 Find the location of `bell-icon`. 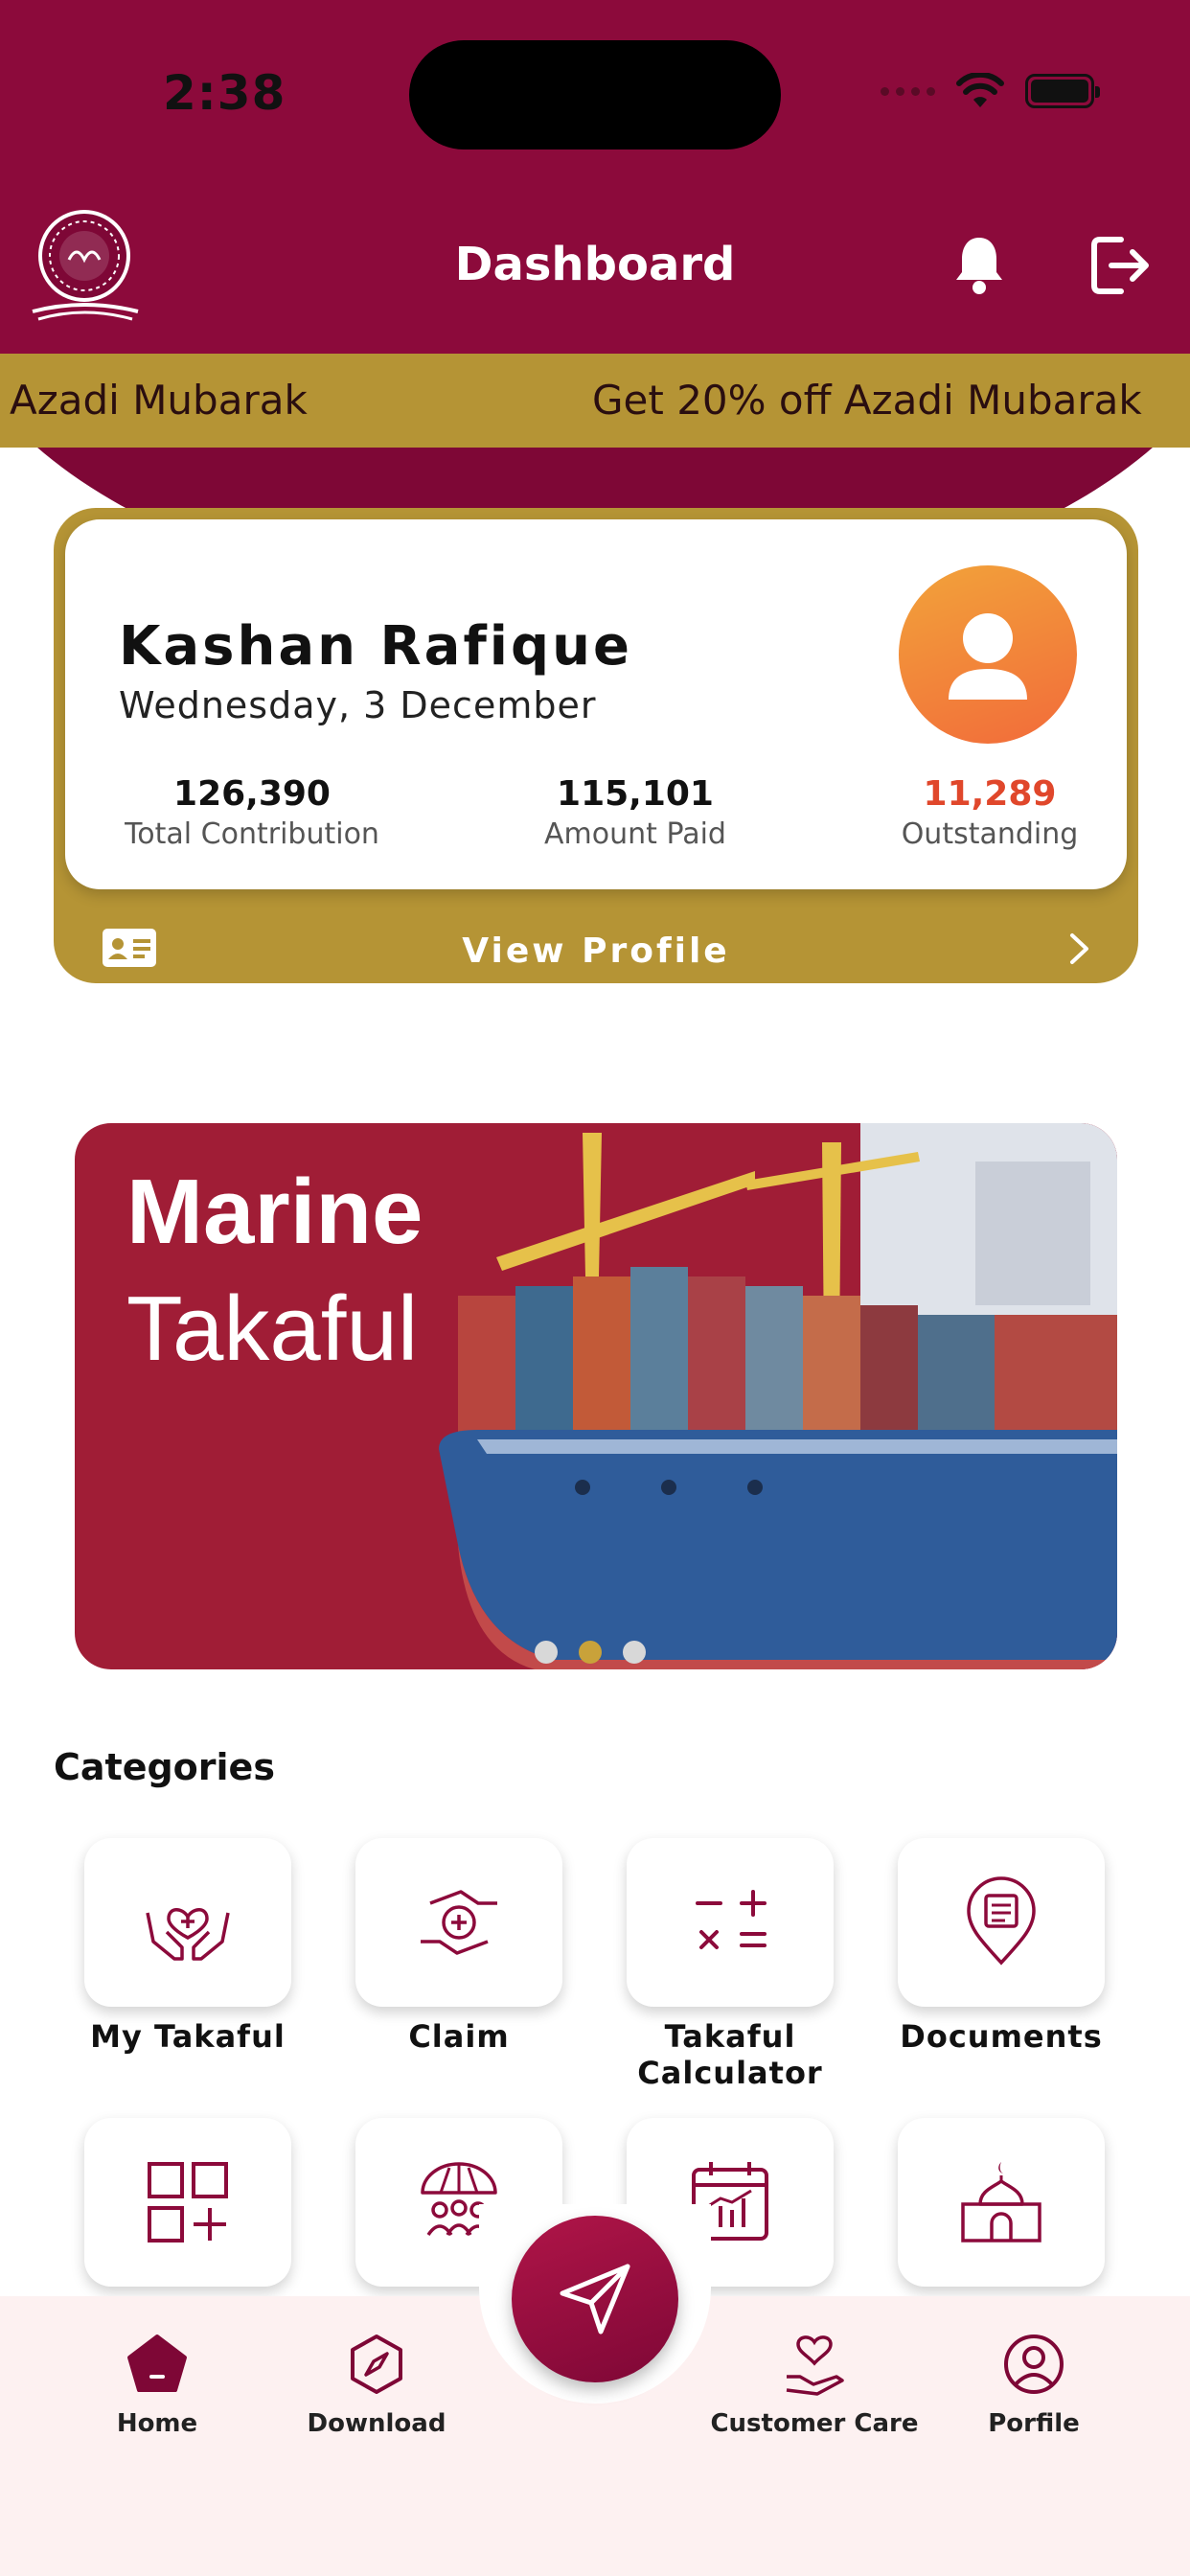

bell-icon is located at coordinates (979, 264).